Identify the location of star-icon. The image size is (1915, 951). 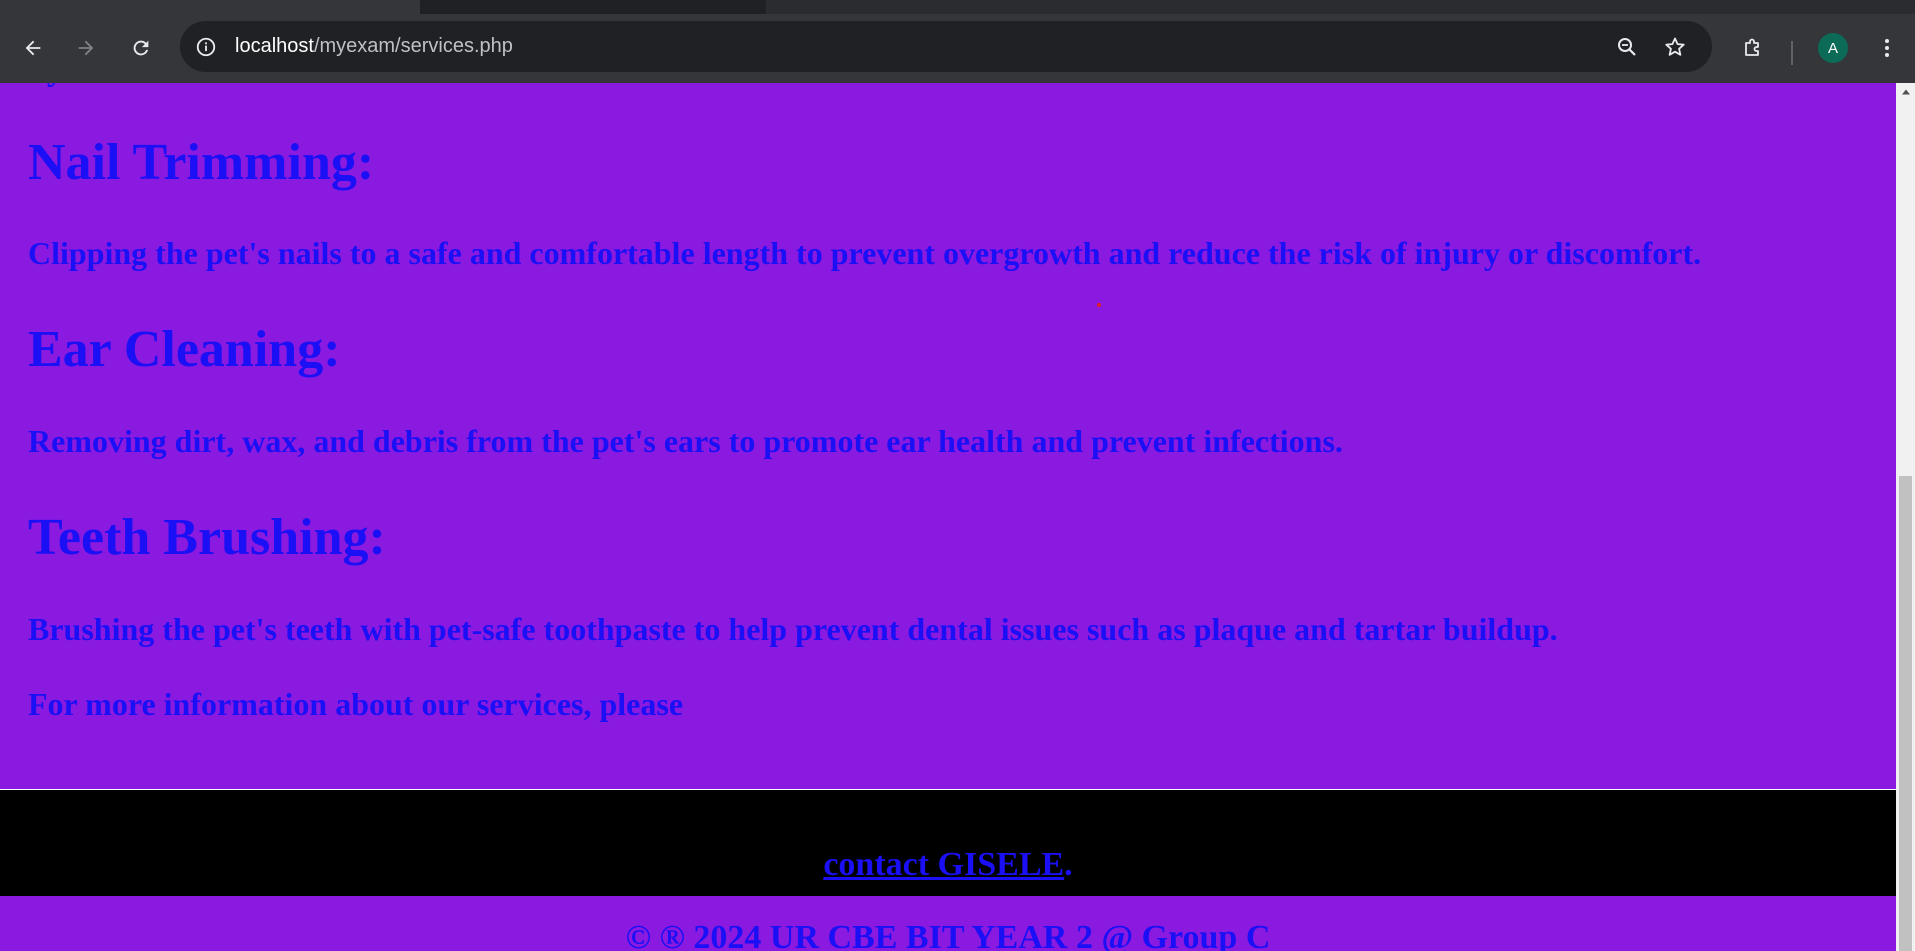
(1675, 46).